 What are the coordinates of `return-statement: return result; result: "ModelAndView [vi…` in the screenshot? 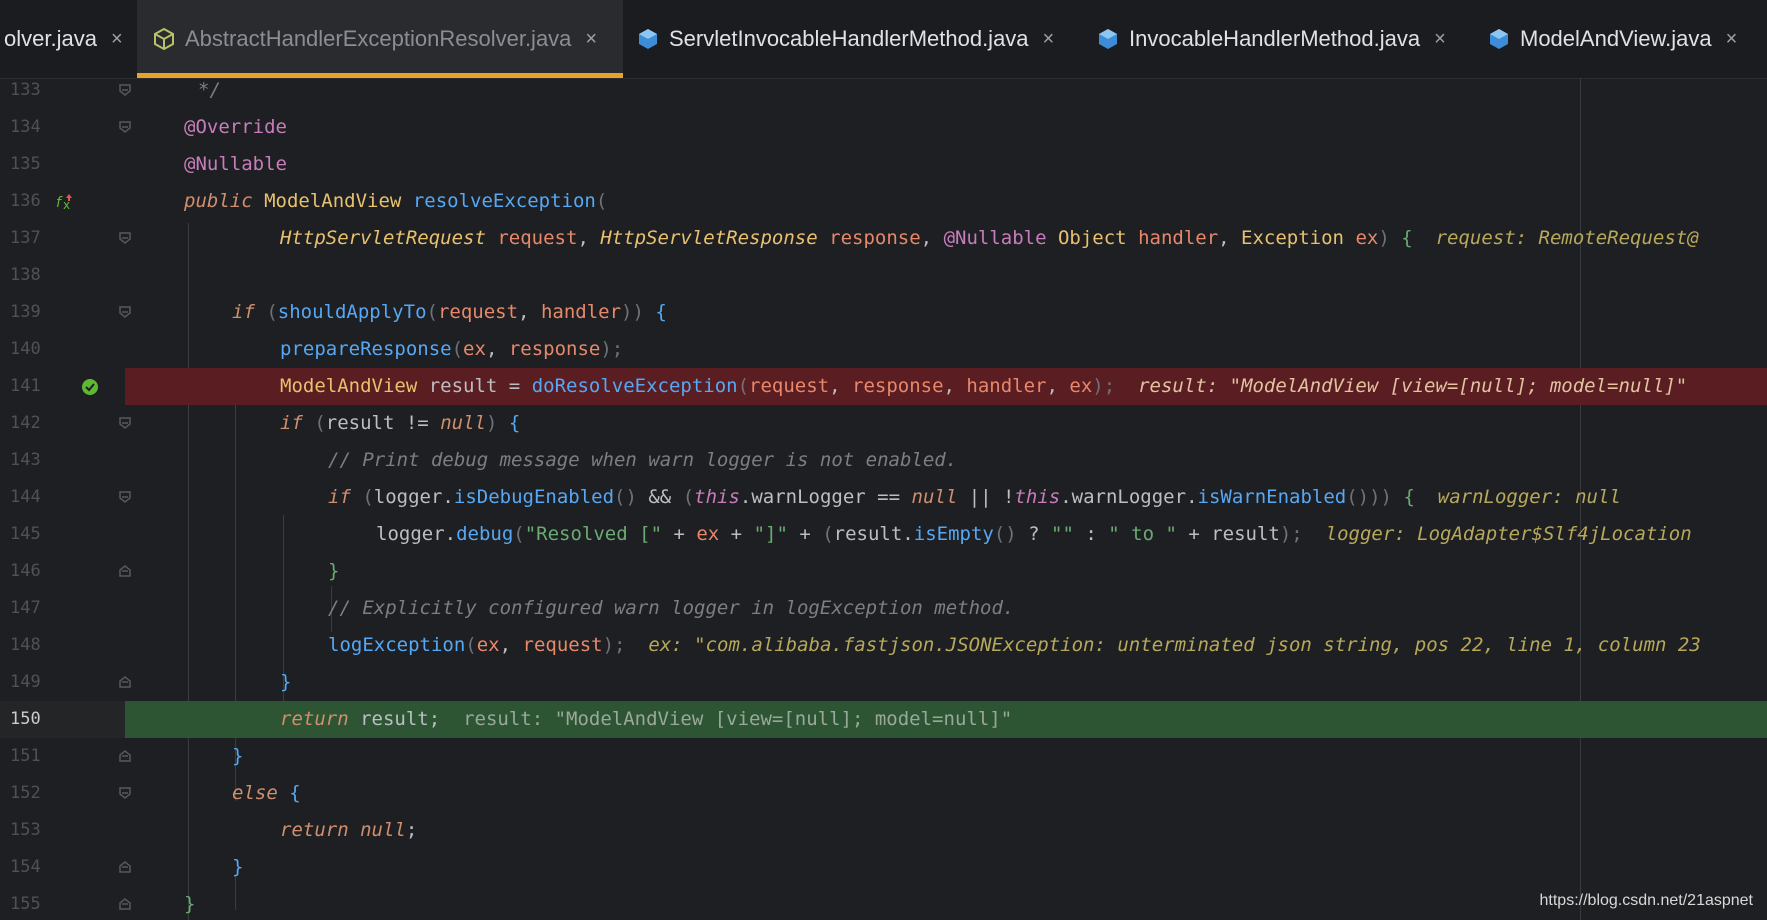 It's located at (646, 719).